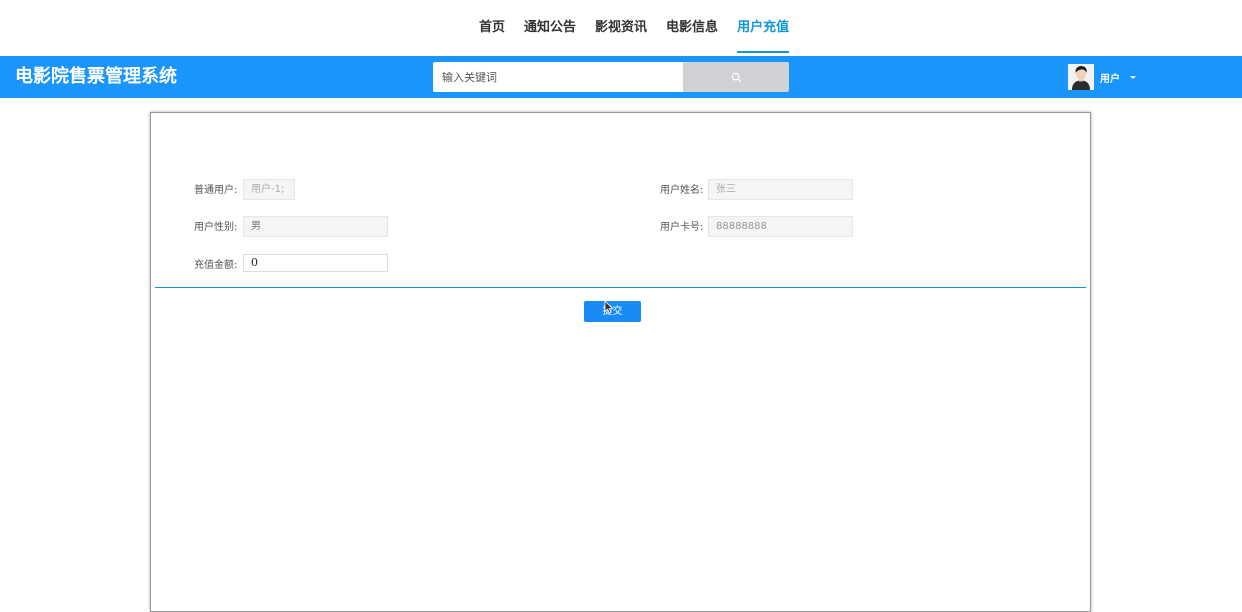 The image size is (1242, 612). What do you see at coordinates (1110, 79) in the screenshot?
I see `user-label: 用户` at bounding box center [1110, 79].